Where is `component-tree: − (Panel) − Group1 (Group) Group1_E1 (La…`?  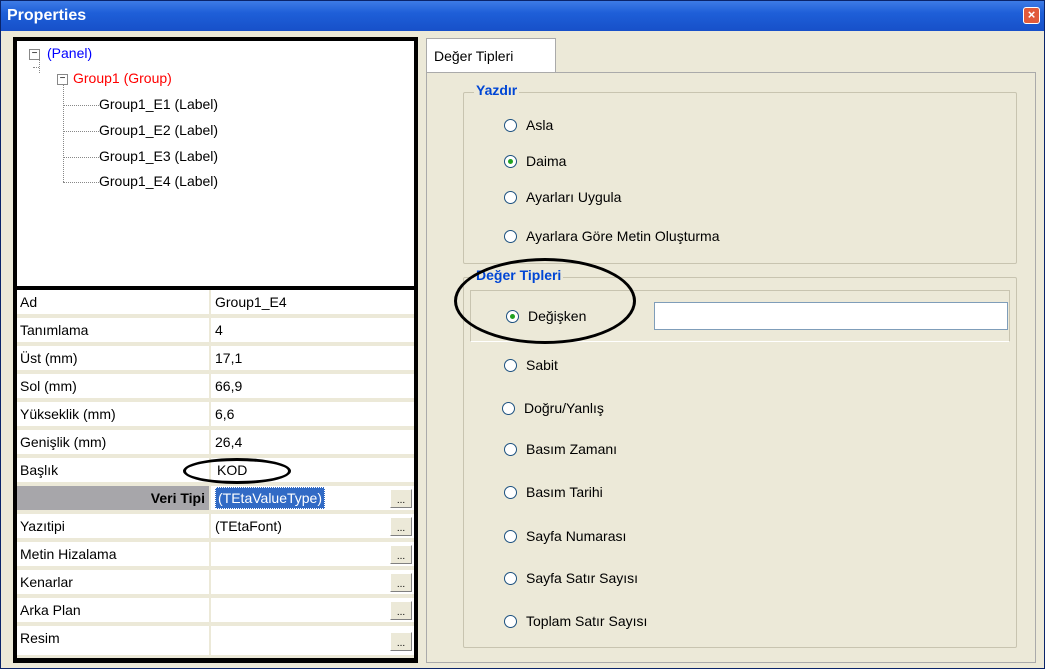 component-tree: − (Panel) − Group1 (Group) Group1_E1 (La… is located at coordinates (215, 163).